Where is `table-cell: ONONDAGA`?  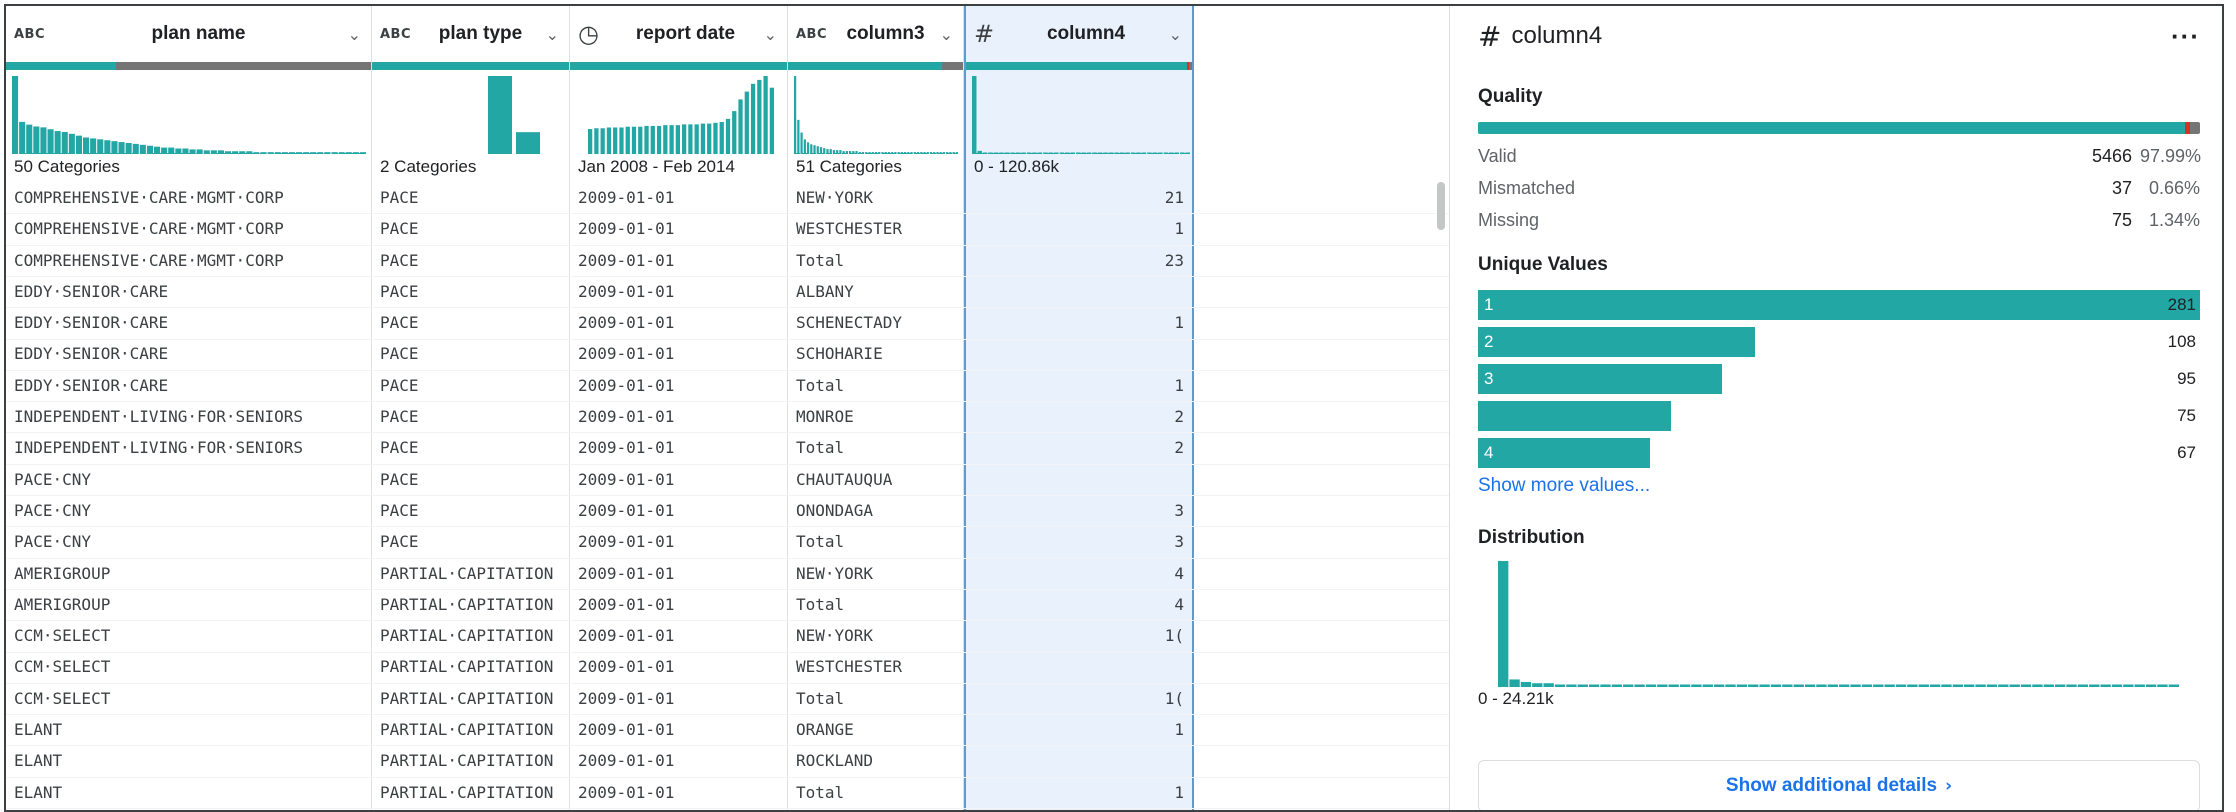
table-cell: ONONDAGA is located at coordinates (875, 510).